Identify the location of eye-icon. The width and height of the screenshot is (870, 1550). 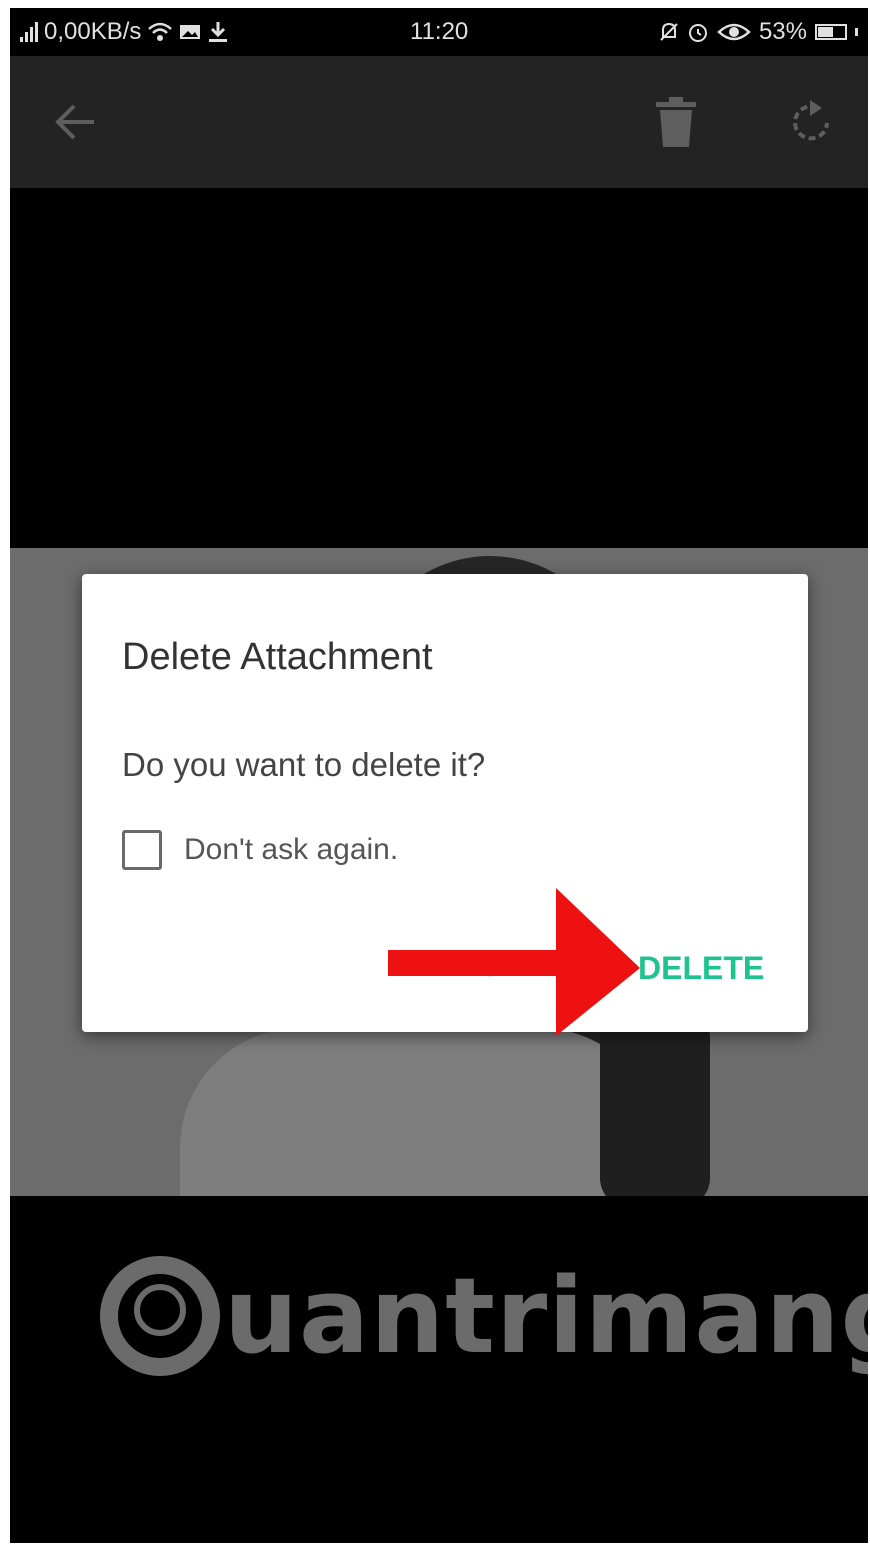
(734, 32).